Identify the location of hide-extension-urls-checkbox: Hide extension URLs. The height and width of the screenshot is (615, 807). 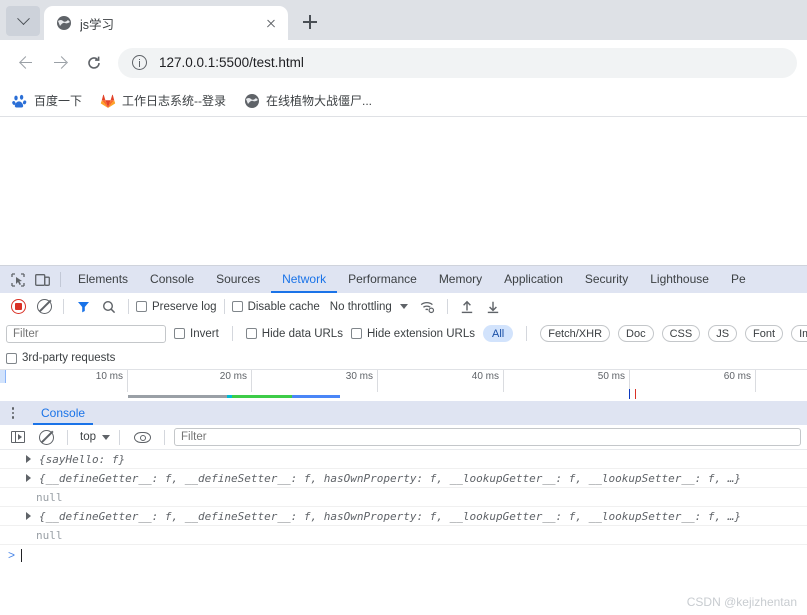
(412, 334).